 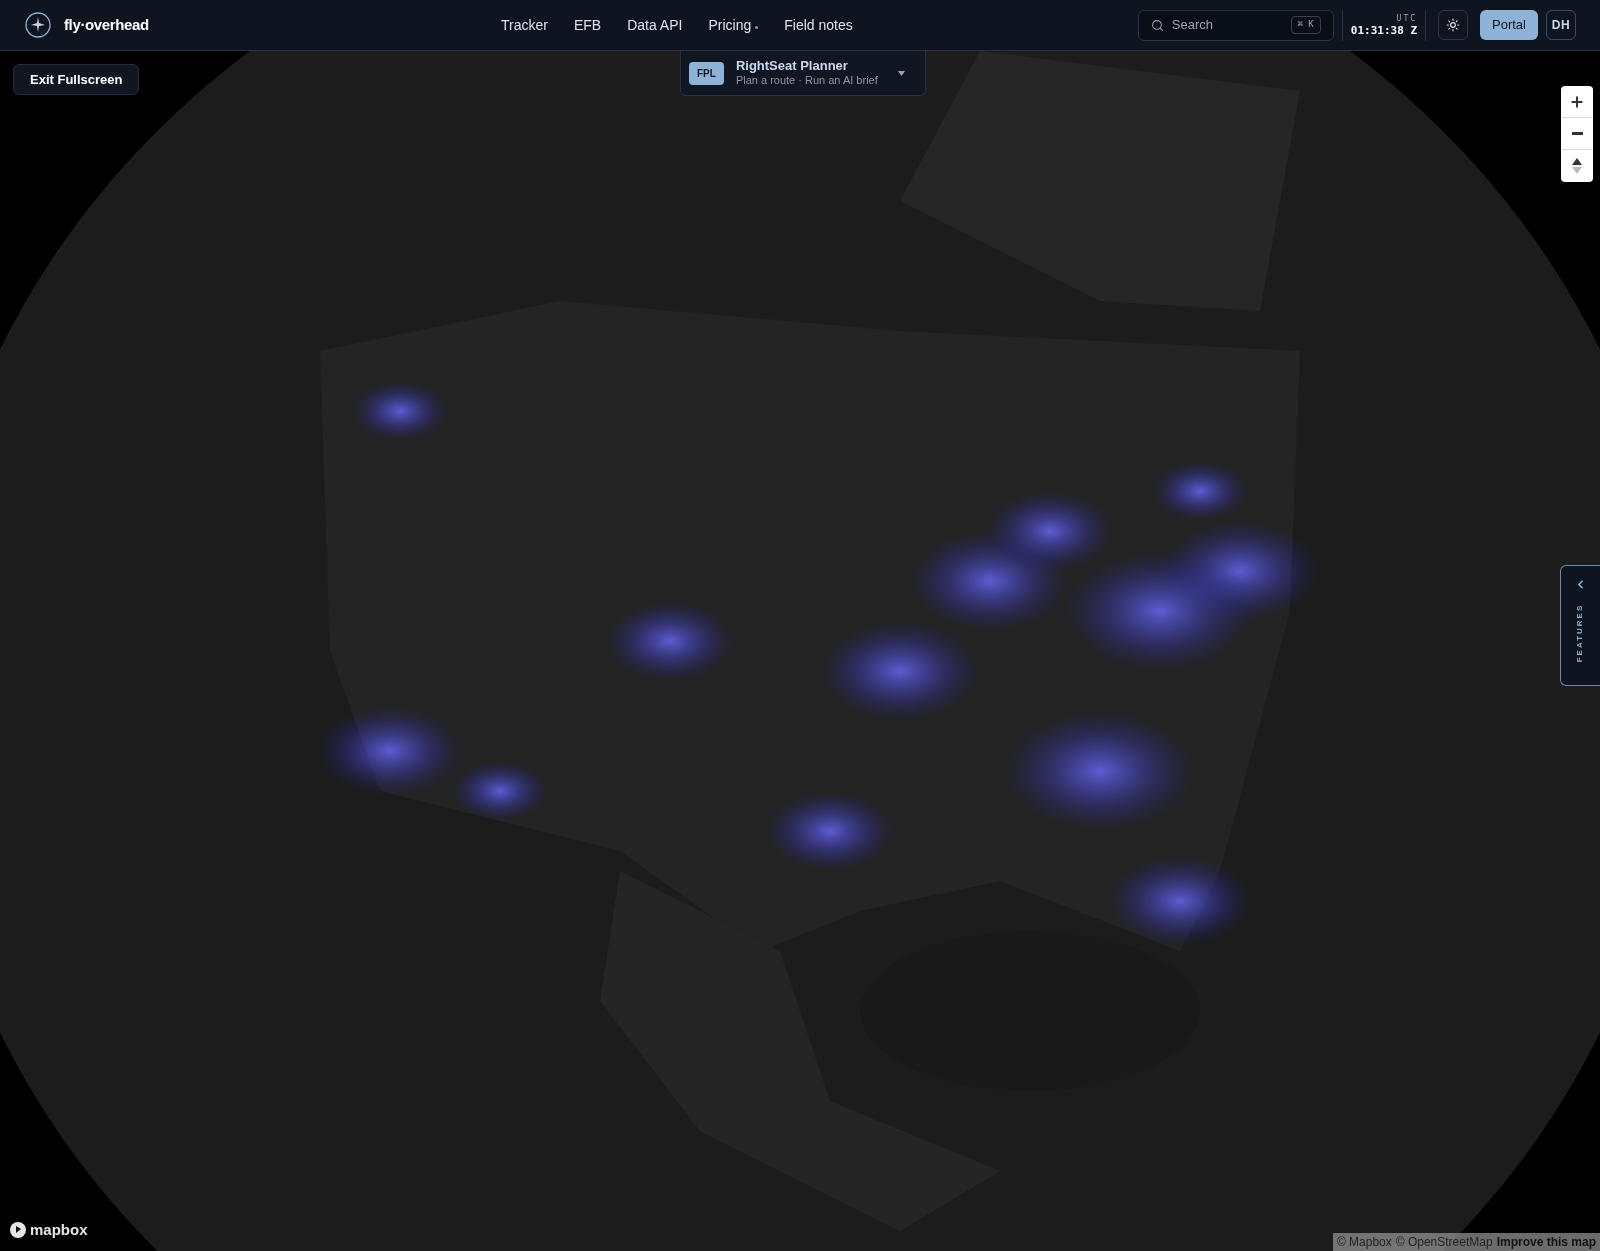 I want to click on attribution-text: © Mapbox, so click(x=1364, y=1242).